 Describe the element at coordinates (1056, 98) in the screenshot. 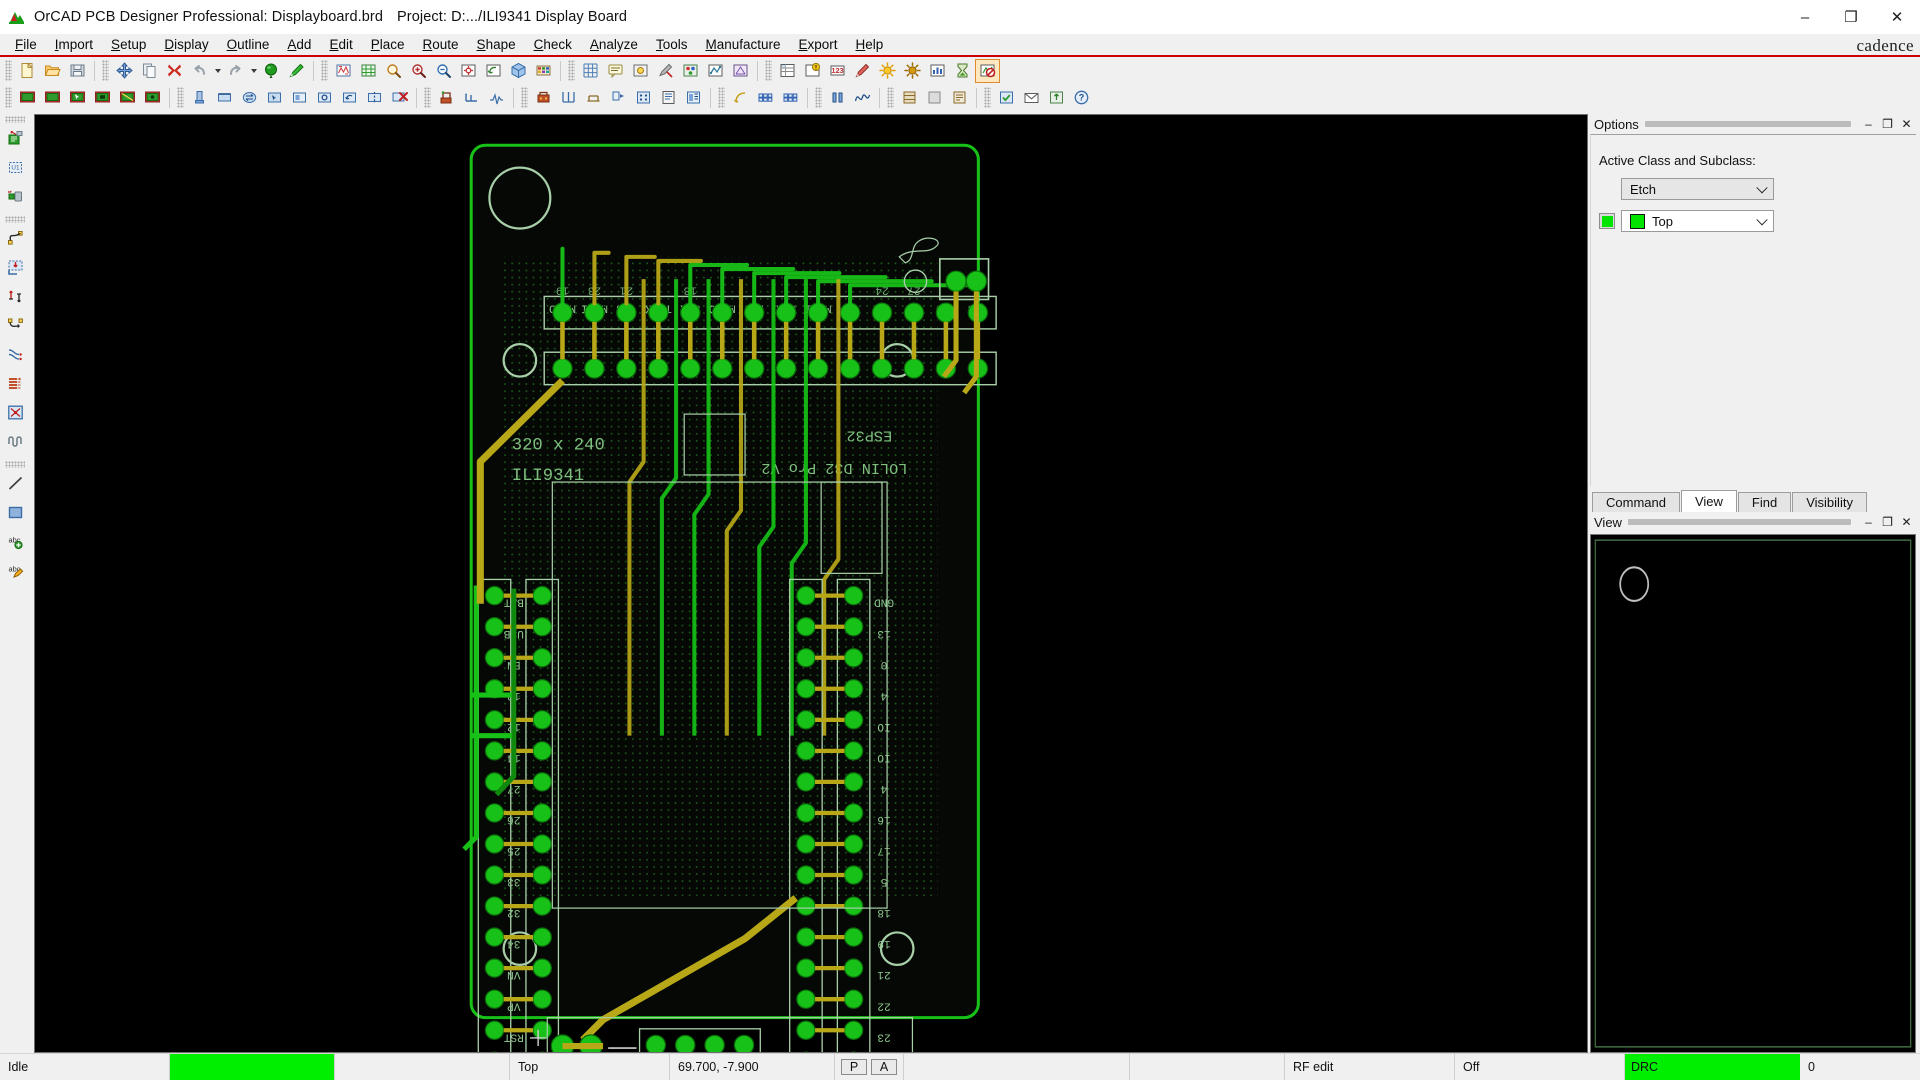

I see `export-ipc-button` at that location.